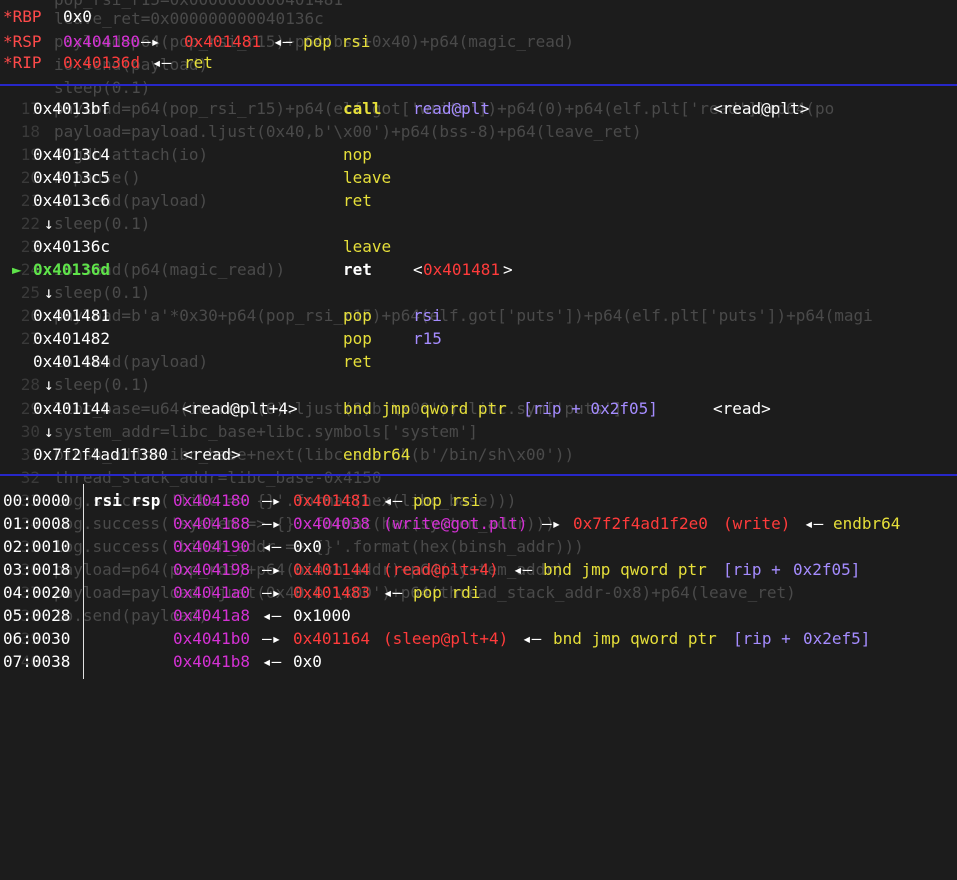 This screenshot has width=957, height=880. What do you see at coordinates (322, 615) in the screenshot?
I see `stack-value: 0x1000` at bounding box center [322, 615].